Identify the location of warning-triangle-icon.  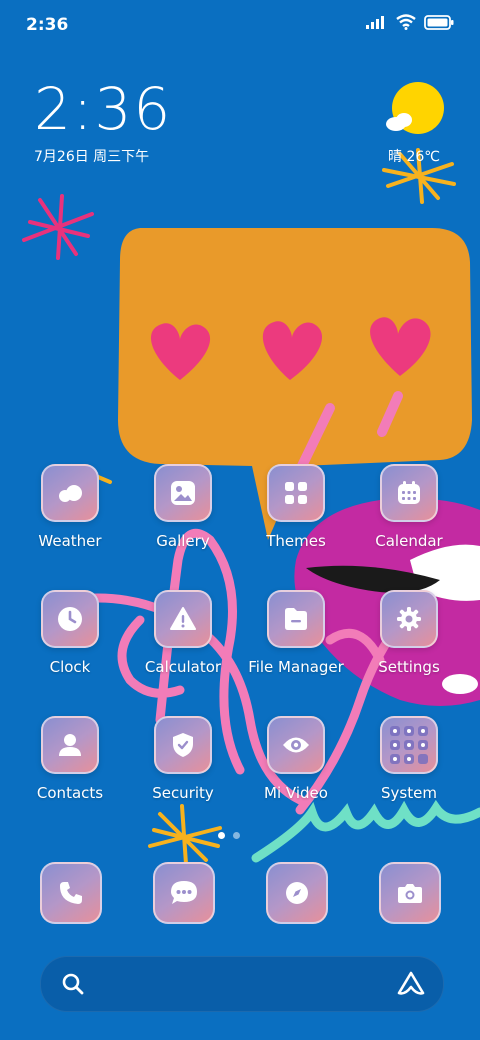
(183, 618).